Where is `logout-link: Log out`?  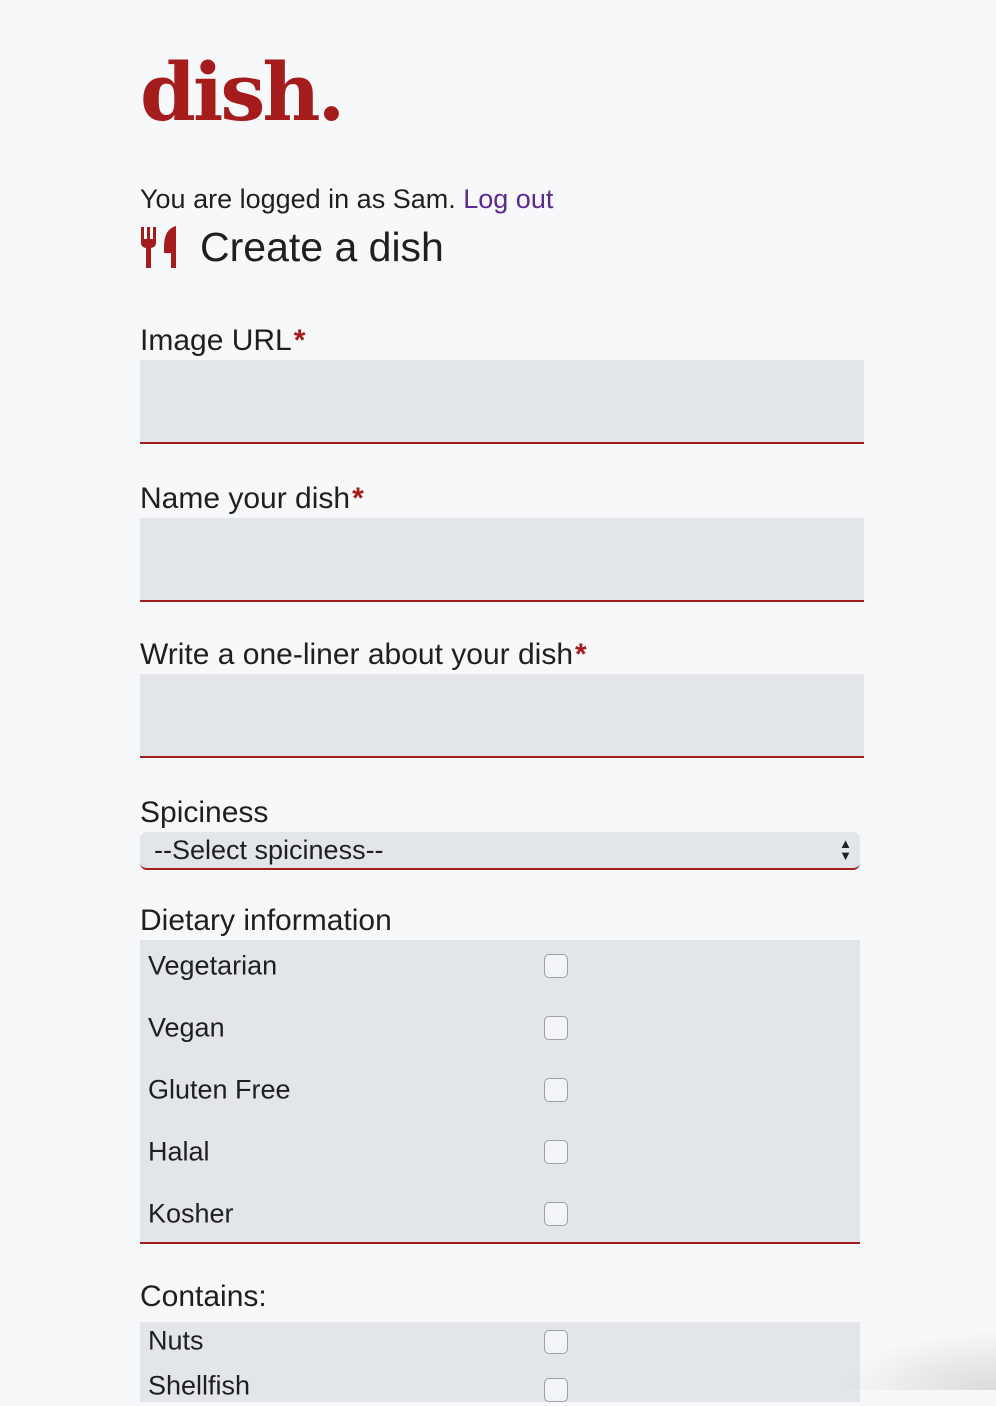
logout-link: Log out is located at coordinates (508, 199).